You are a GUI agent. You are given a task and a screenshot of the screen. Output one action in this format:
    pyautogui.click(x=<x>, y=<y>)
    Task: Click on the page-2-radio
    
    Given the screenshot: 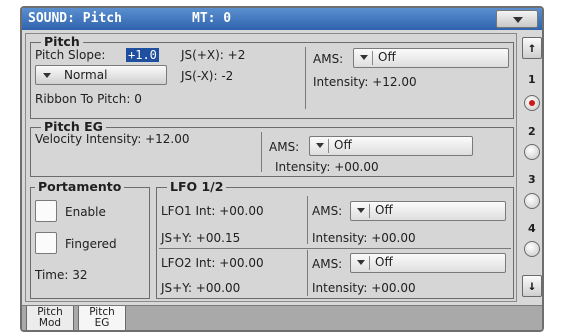 What is the action you would take?
    pyautogui.click(x=532, y=152)
    